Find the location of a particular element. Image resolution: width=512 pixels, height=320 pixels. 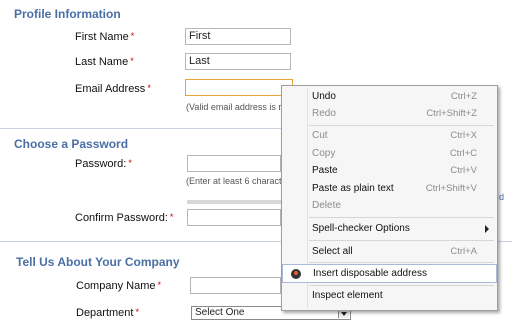

email-label-text: Email Address is located at coordinates (110, 89).